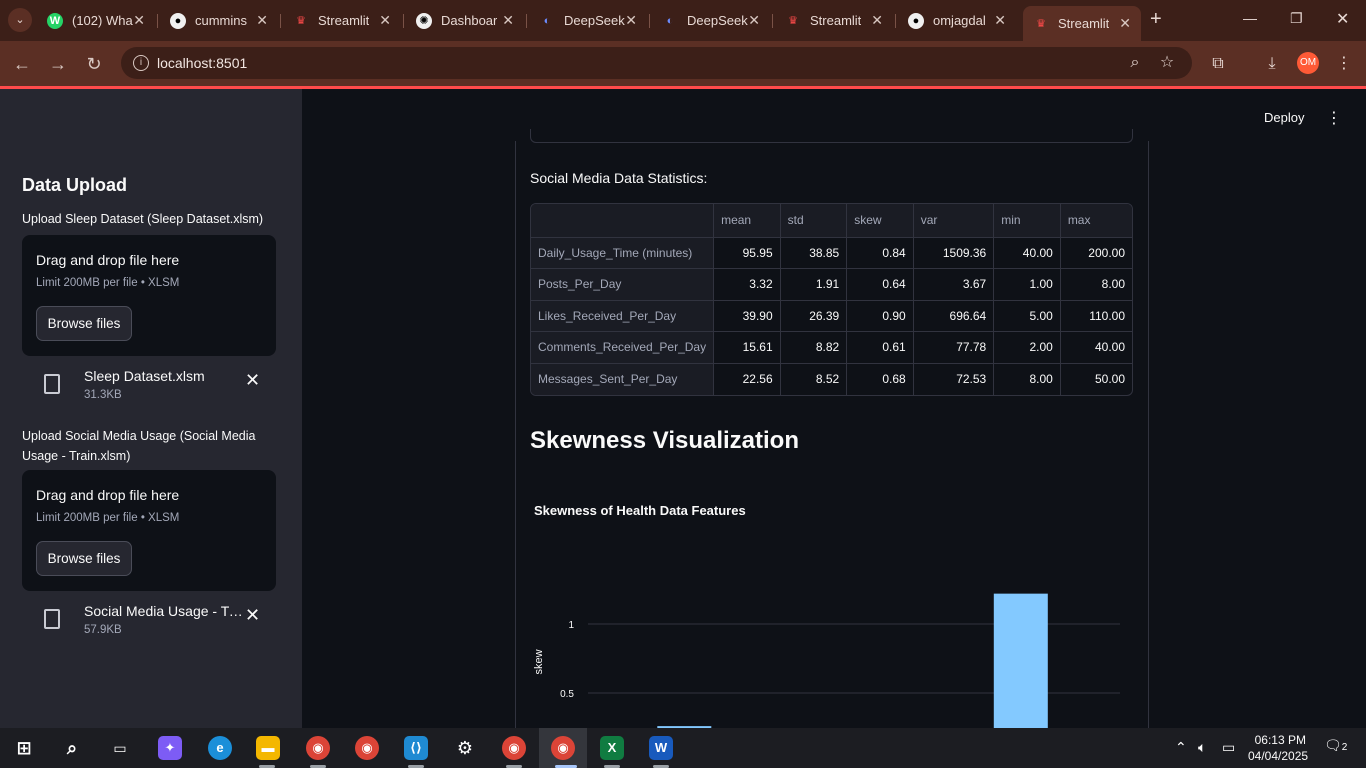 The height and width of the screenshot is (768, 1366). Describe the element at coordinates (831, 284) in the screenshot. I see `table-row: Posts_Per_Day 3.32 1.91 0.64 3.67 1.00 8.00` at that location.